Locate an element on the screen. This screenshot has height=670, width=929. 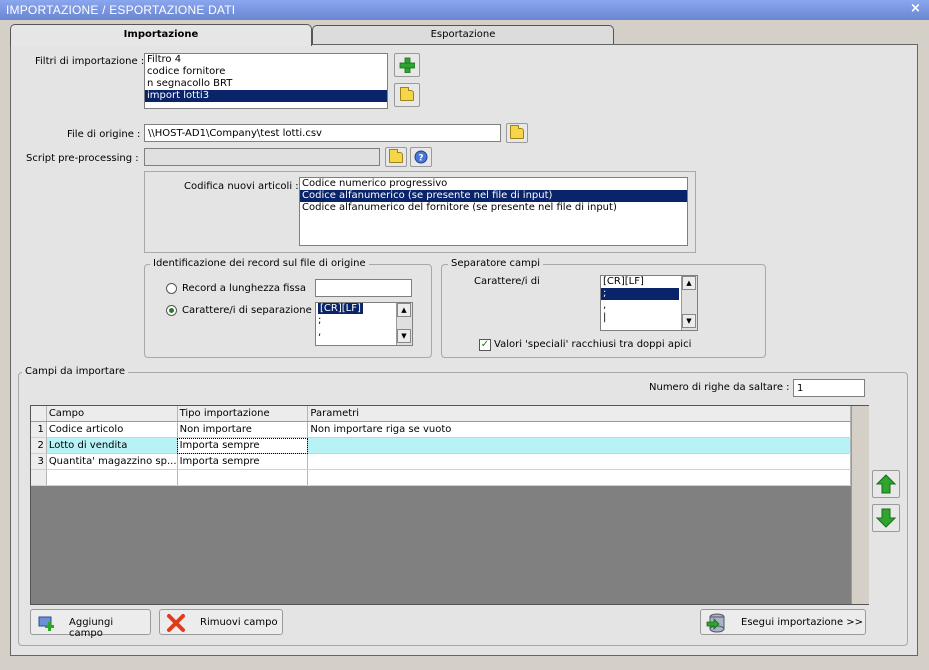
database-import-icon is located at coordinates (715, 623).